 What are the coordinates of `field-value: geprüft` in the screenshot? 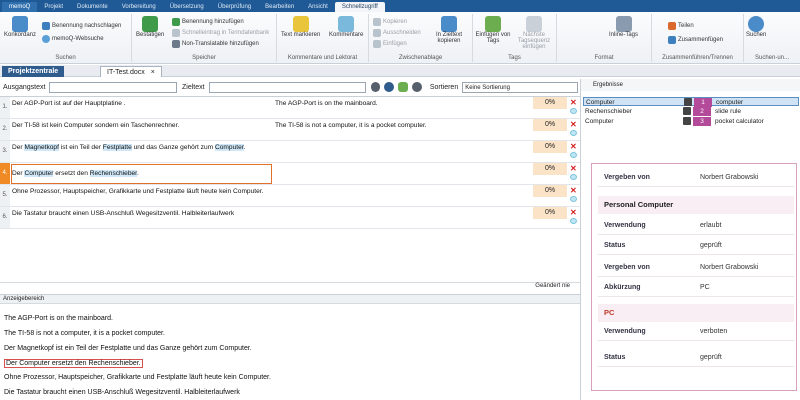 It's located at (711, 357).